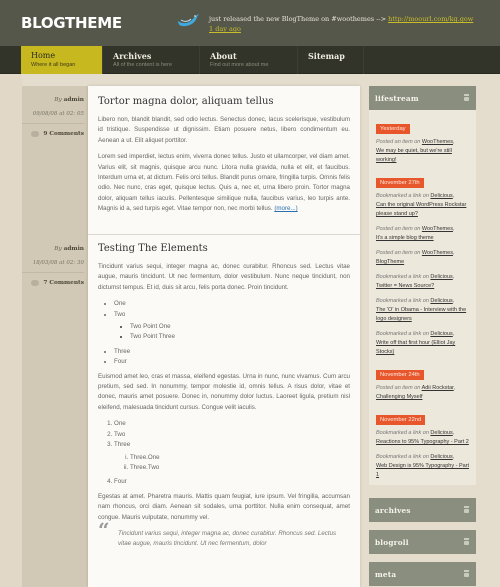 The width and height of the screenshot is (500, 587). What do you see at coordinates (240, 337) in the screenshot?
I see `list-item: Two Point Three` at bounding box center [240, 337].